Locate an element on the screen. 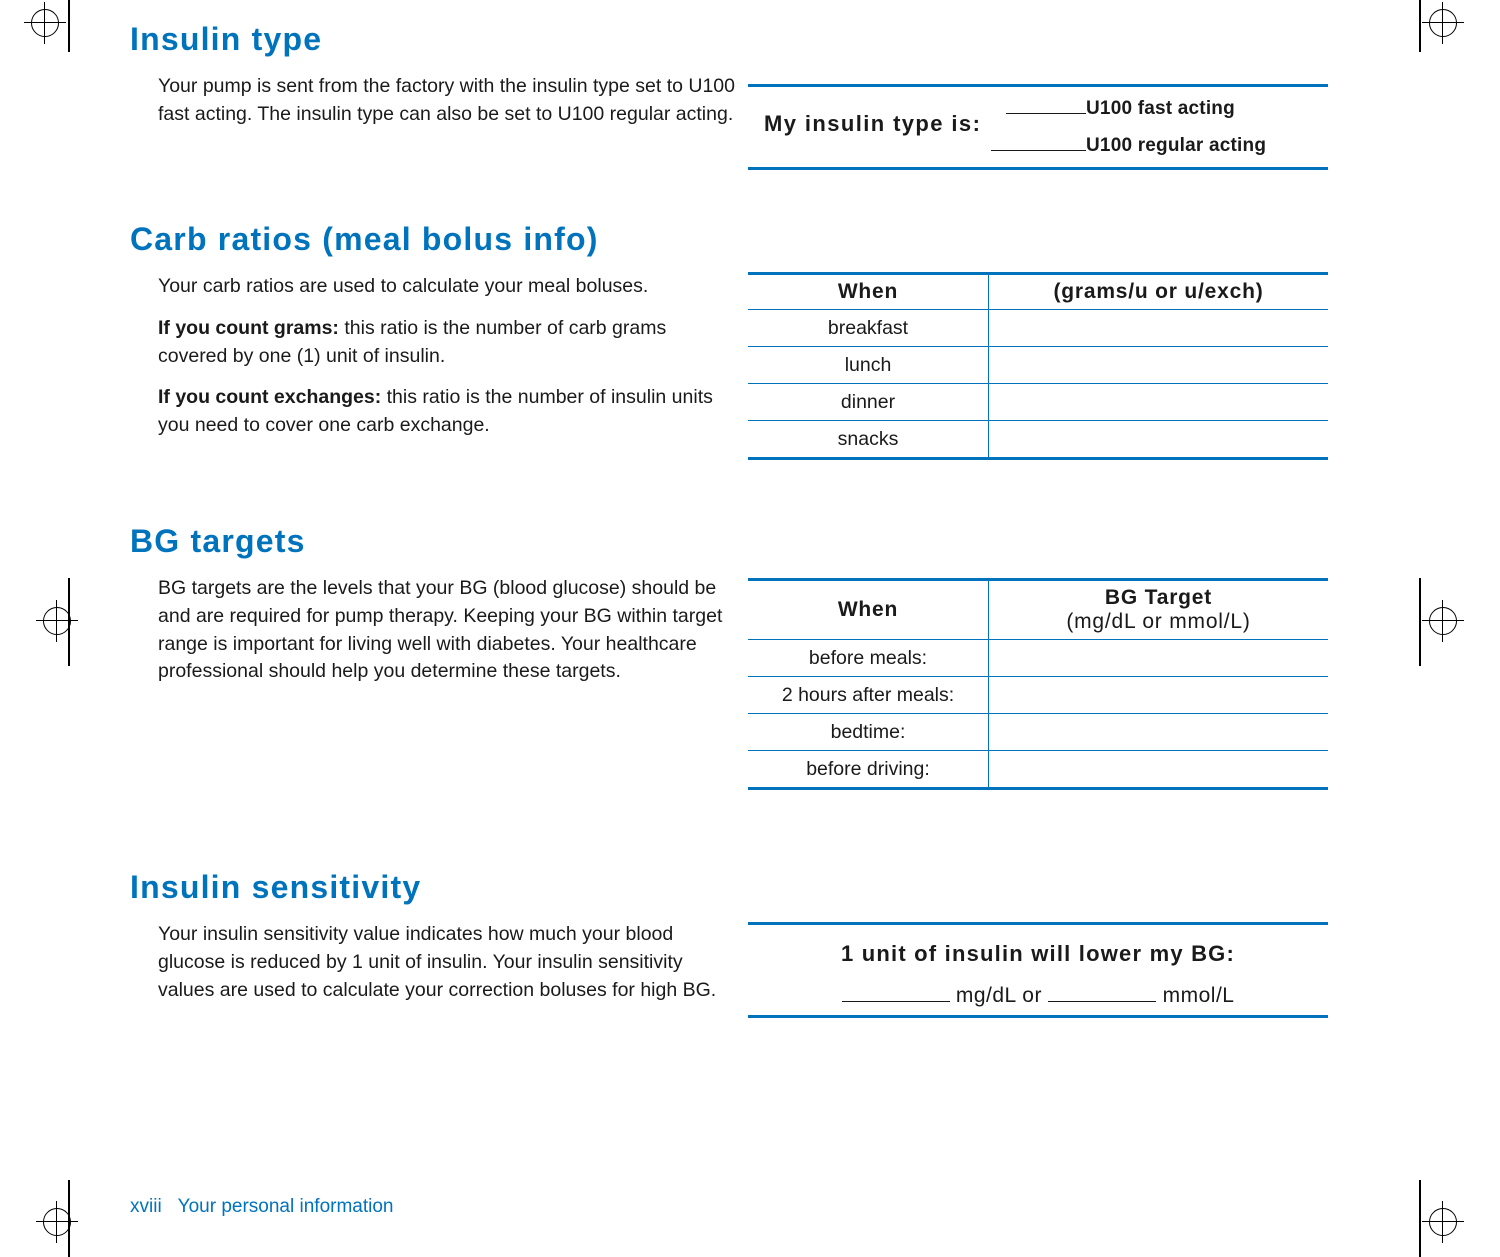 The image size is (1500, 1257). bg-table-header-target-line2: (mg/dL or mmol/L) is located at coordinates (1158, 621).